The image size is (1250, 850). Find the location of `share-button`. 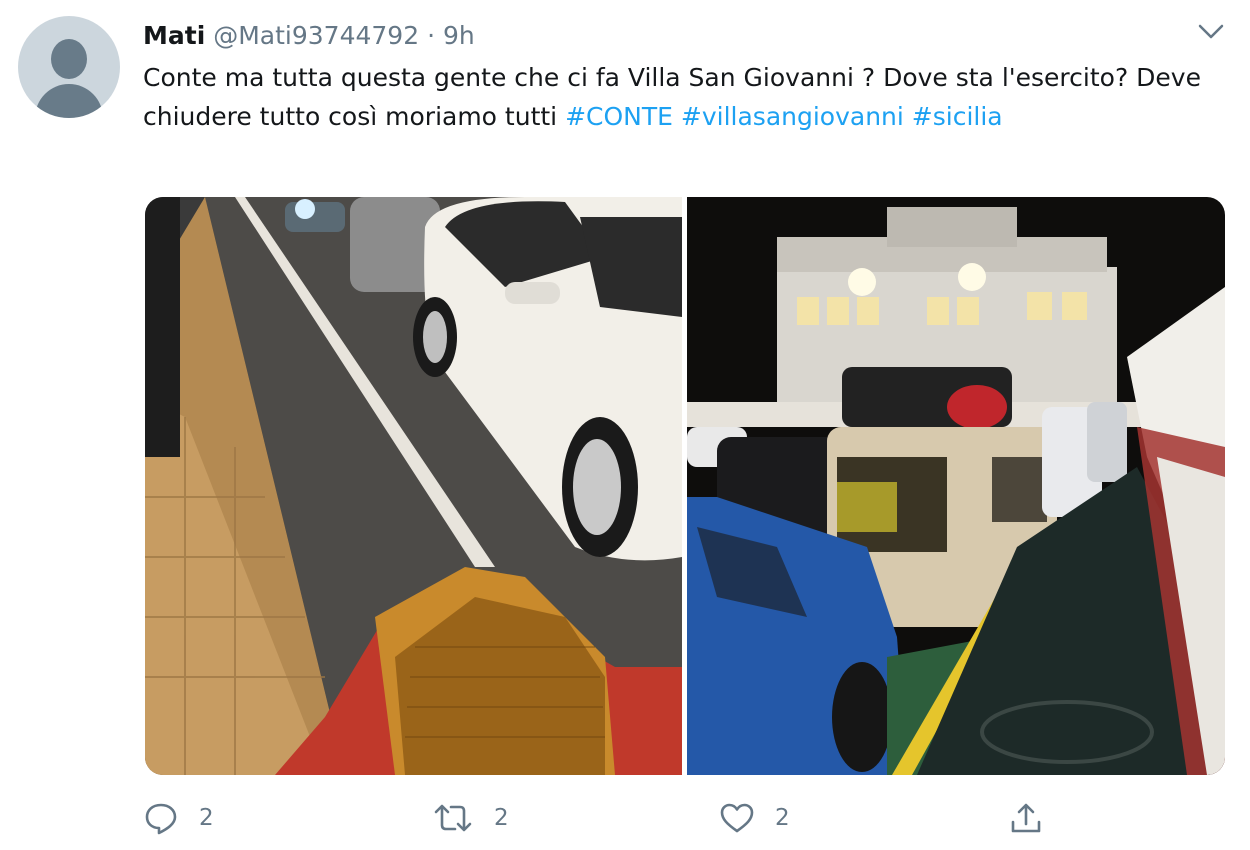

share-button is located at coordinates (1026, 818).